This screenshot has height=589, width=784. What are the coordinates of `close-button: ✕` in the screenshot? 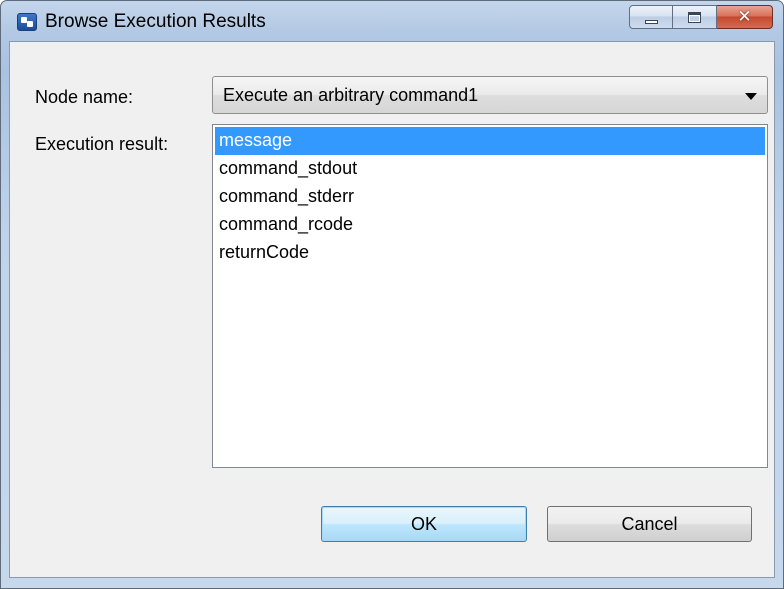 It's located at (745, 17).